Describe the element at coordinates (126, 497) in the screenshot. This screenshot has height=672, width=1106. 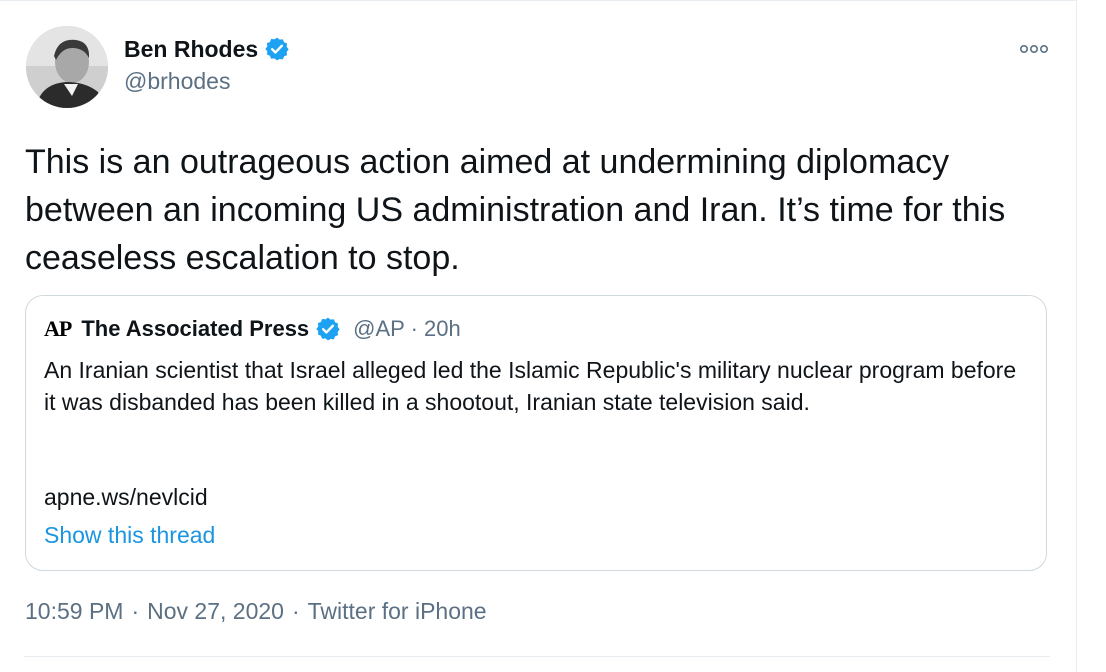
I see `quoted-tweet-link: apne.ws/nevlcid` at that location.